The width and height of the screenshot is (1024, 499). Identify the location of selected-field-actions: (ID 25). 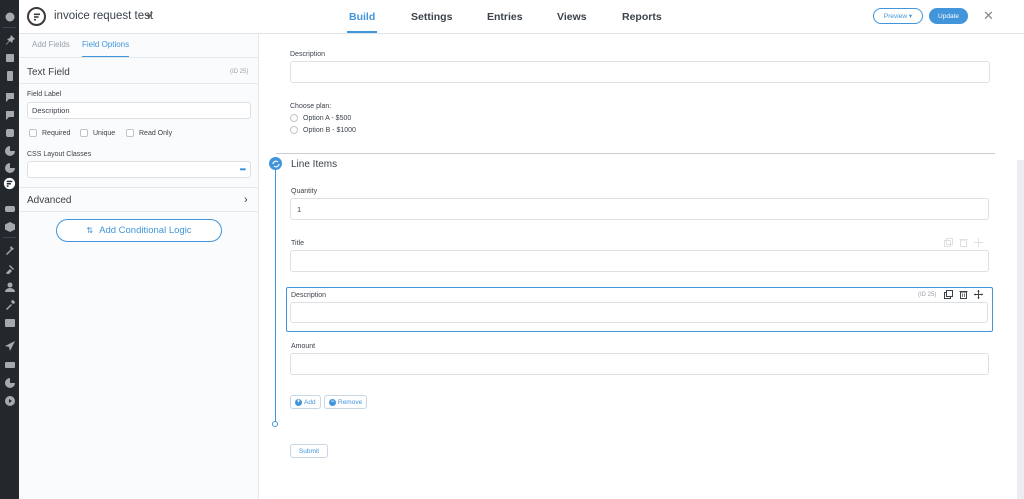
(950, 294).